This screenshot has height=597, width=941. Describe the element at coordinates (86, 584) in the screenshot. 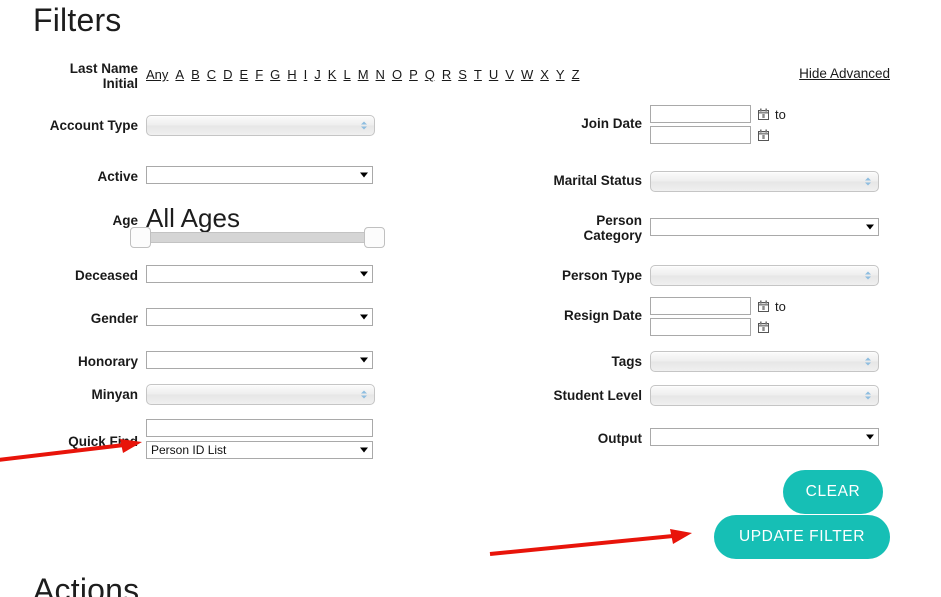

I see `actions-section-title: Actions` at that location.